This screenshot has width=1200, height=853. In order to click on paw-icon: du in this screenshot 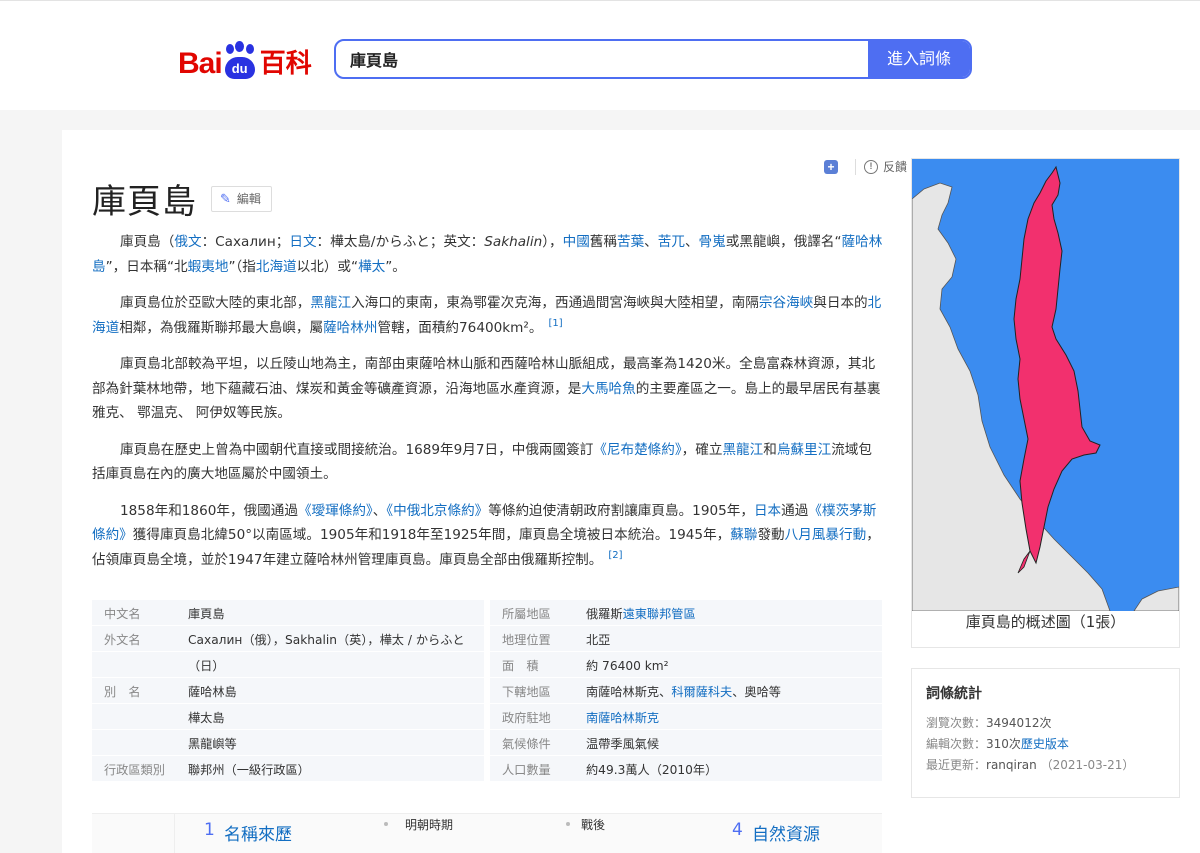, I will do `click(240, 61)`.